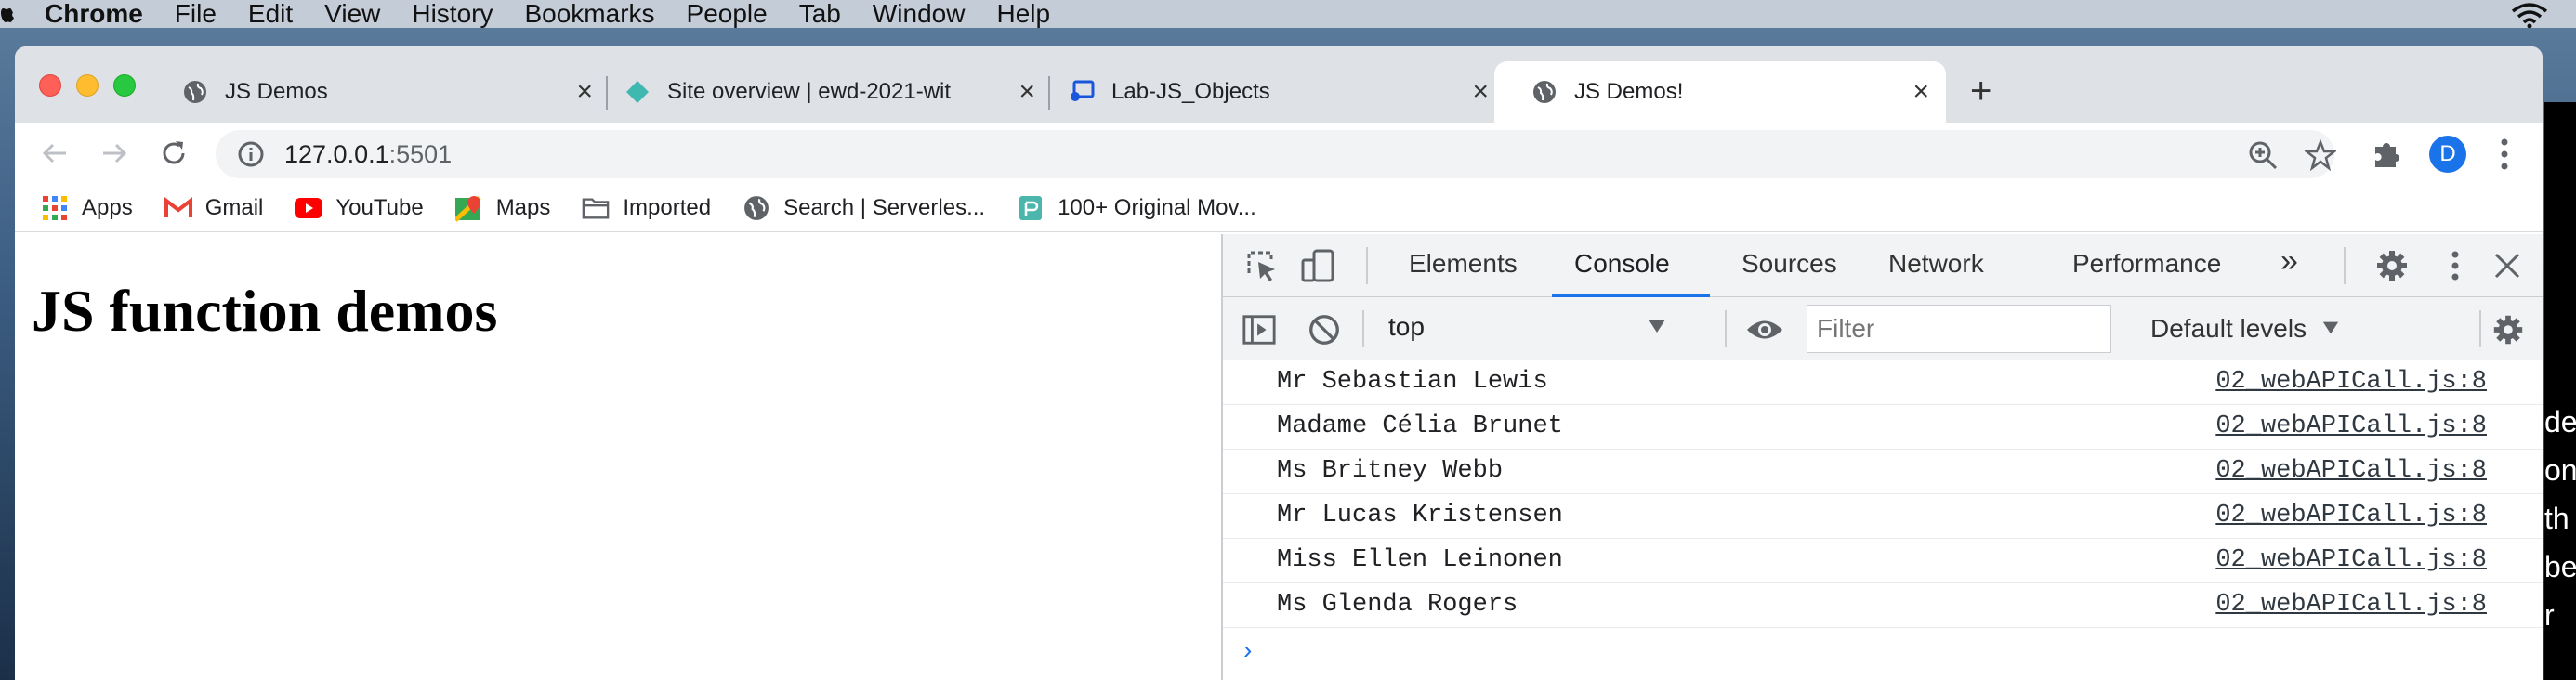 The image size is (2576, 680). Describe the element at coordinates (276, 91) in the screenshot. I see `tab-title: JS Demos` at that location.